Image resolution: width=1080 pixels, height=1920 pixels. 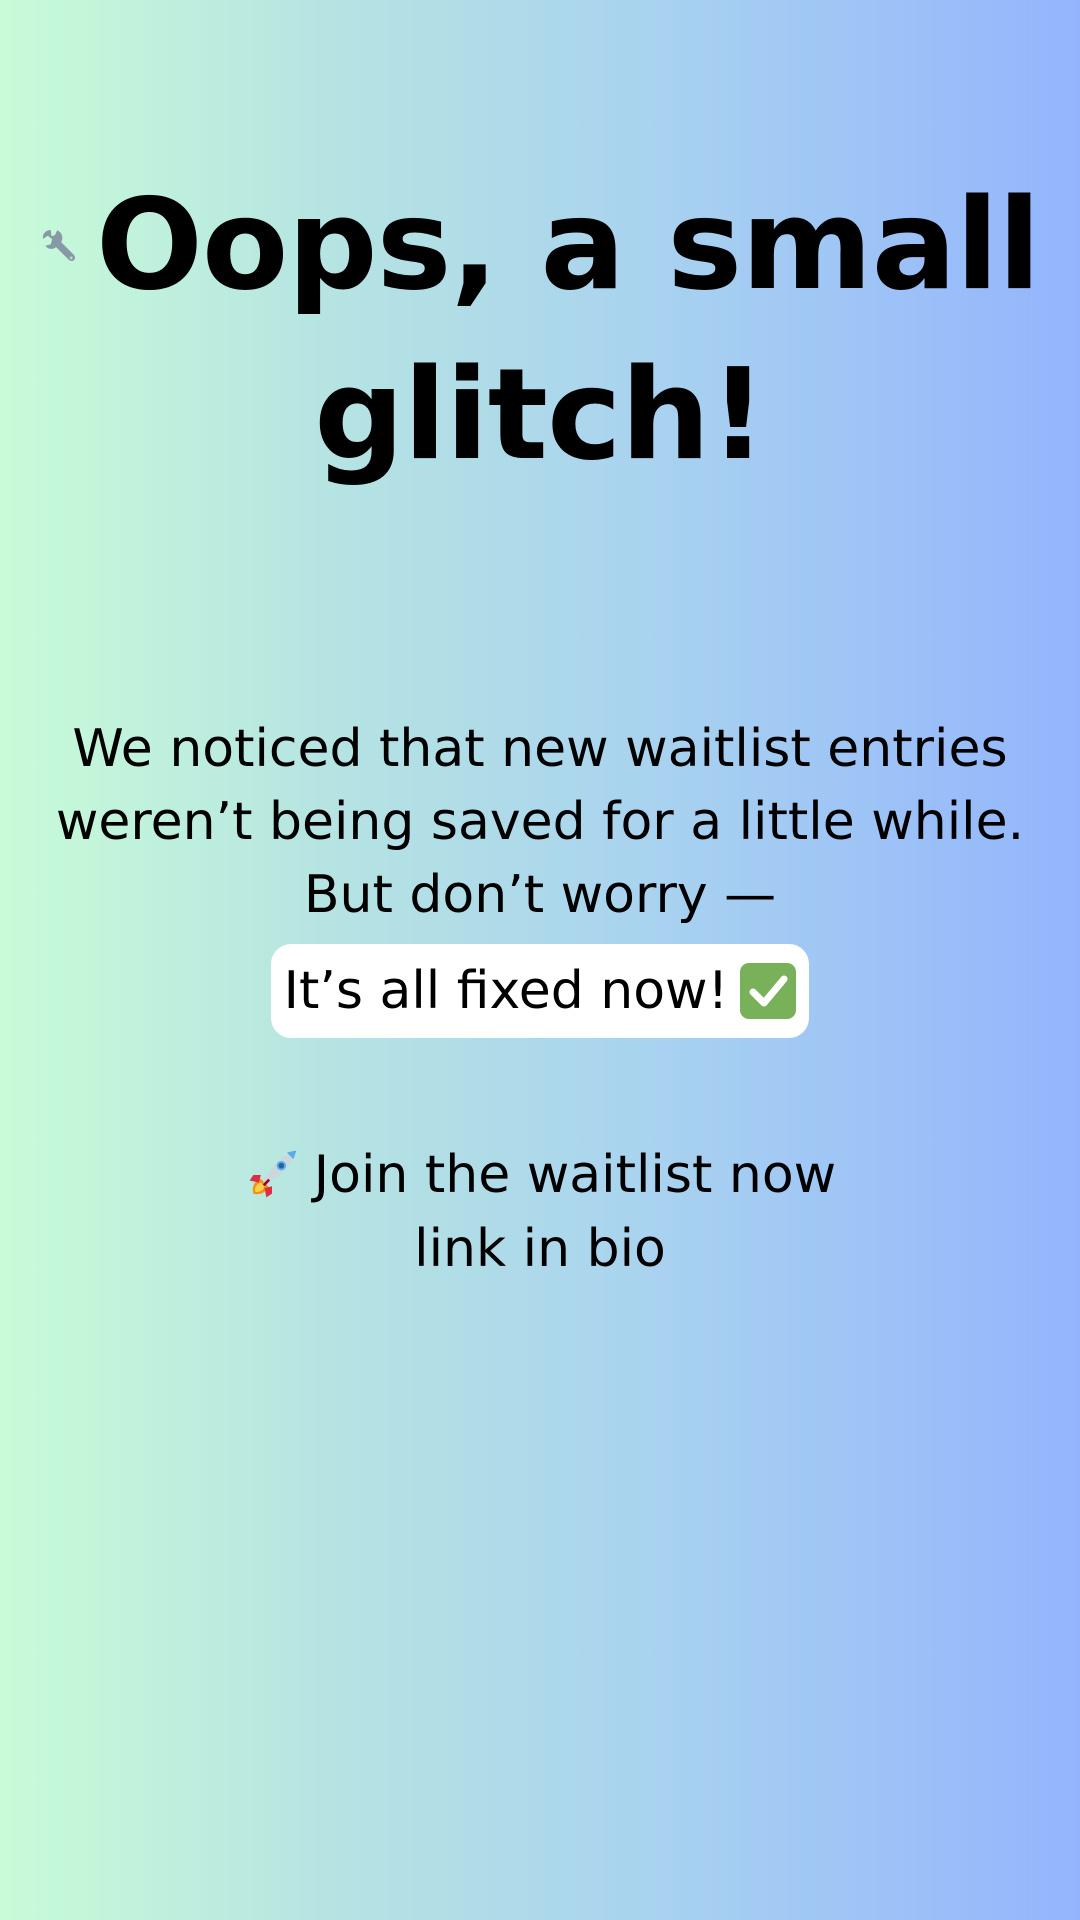 I want to click on message-line-1: We noticed that new waitlist entries, so click(x=540, y=749).